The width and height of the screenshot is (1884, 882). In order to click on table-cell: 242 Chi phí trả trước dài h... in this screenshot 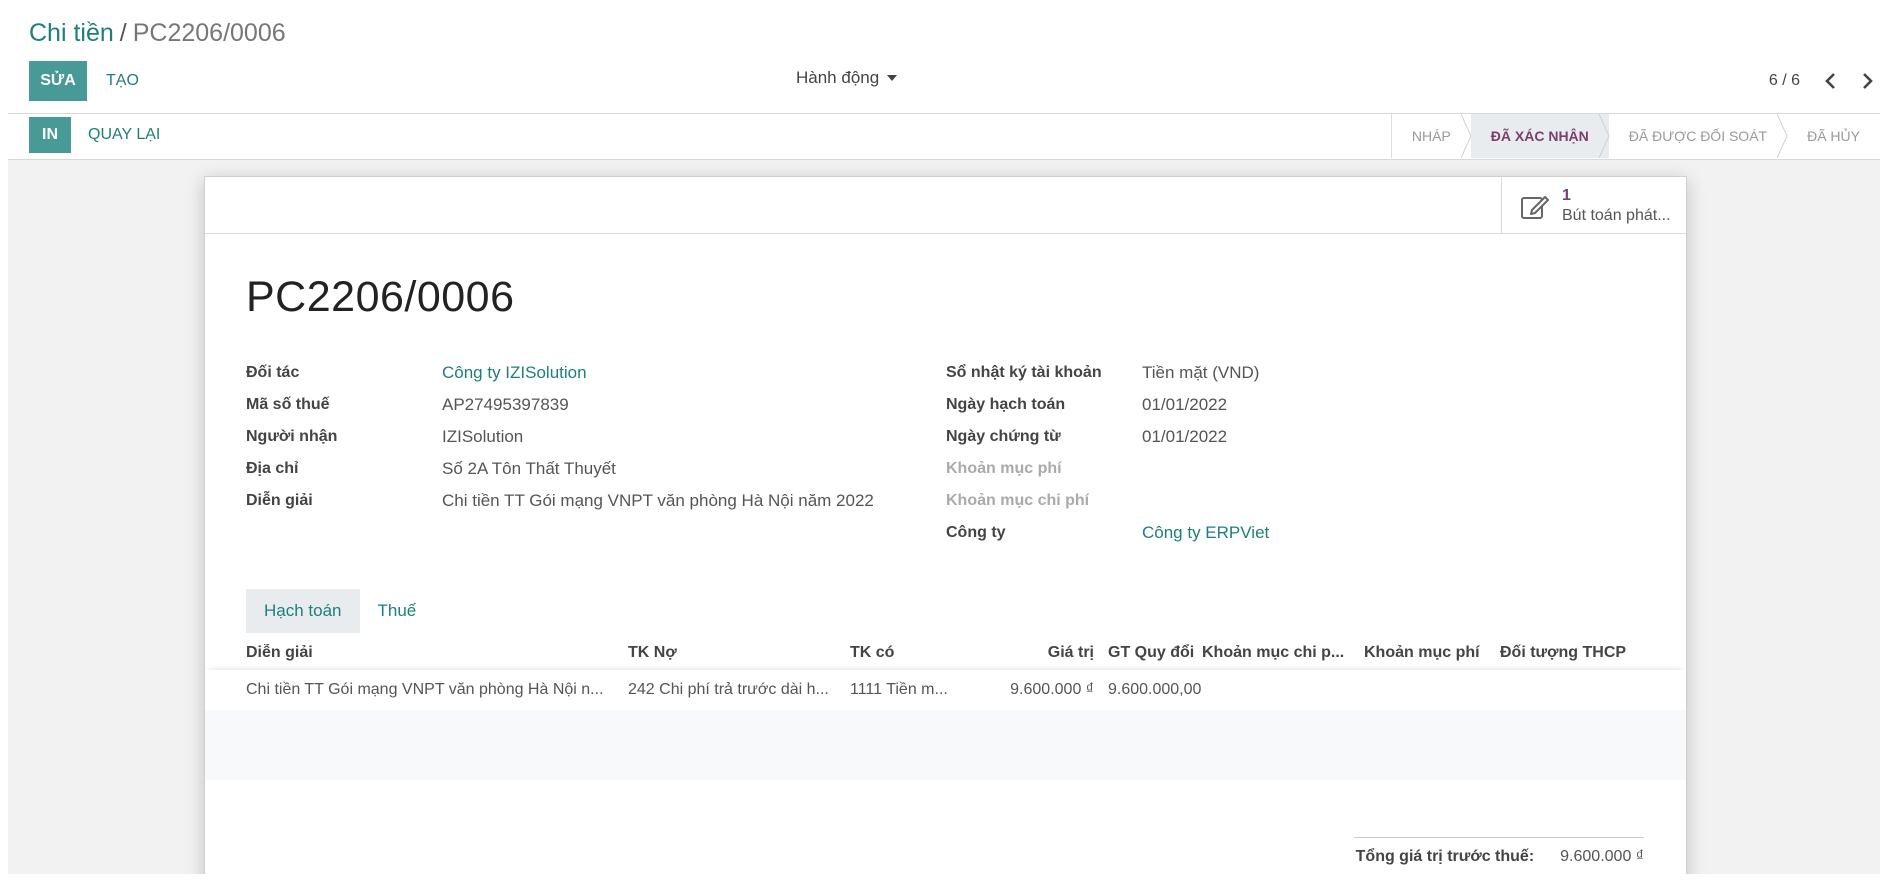, I will do `click(728, 689)`.